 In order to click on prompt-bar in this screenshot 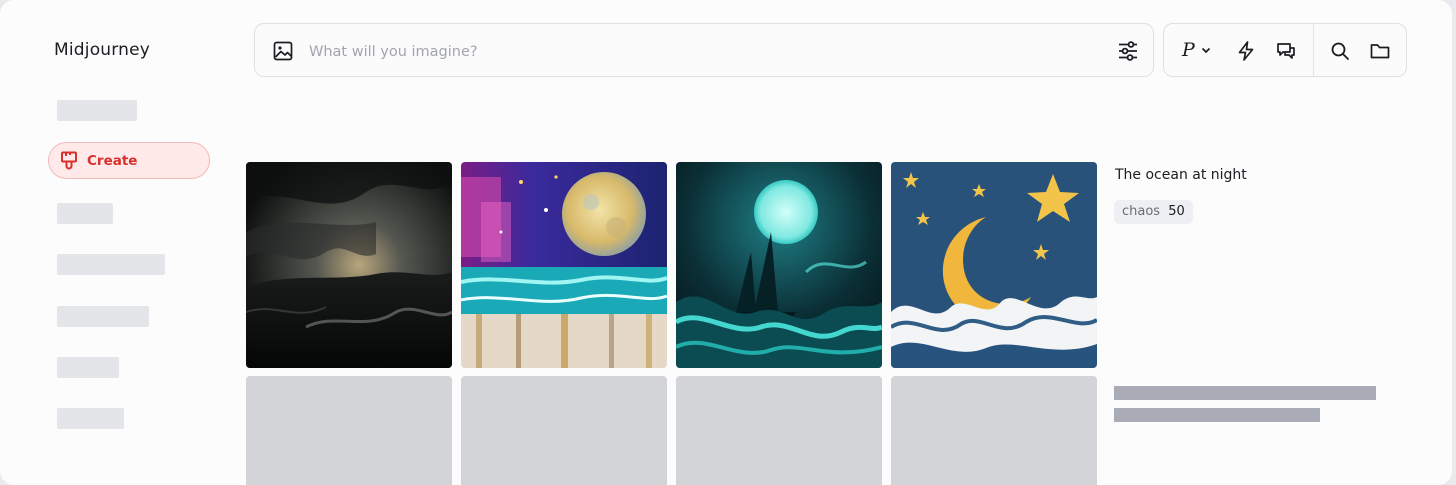, I will do `click(704, 50)`.